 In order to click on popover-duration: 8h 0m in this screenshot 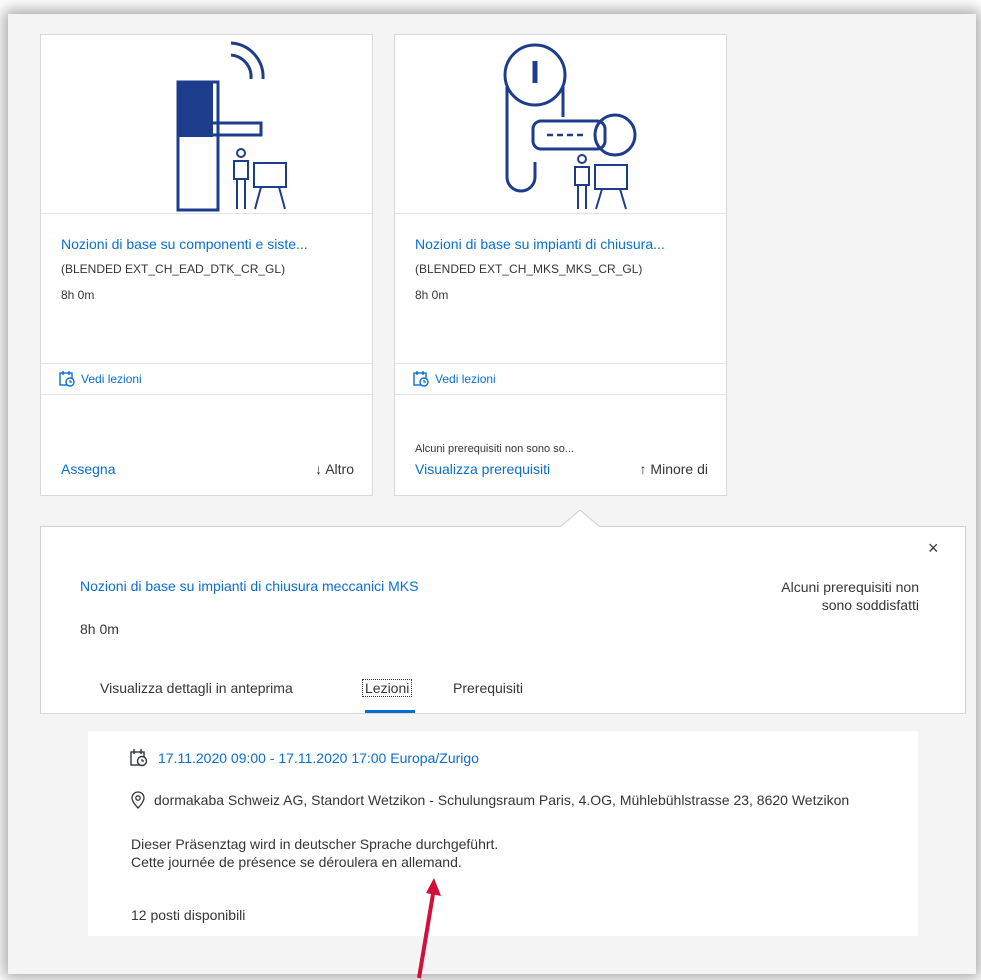, I will do `click(99, 629)`.